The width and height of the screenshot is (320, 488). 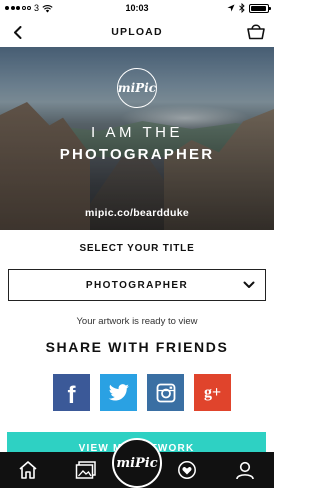 I want to click on status-bar: 3 10:03, so click(x=137, y=8).